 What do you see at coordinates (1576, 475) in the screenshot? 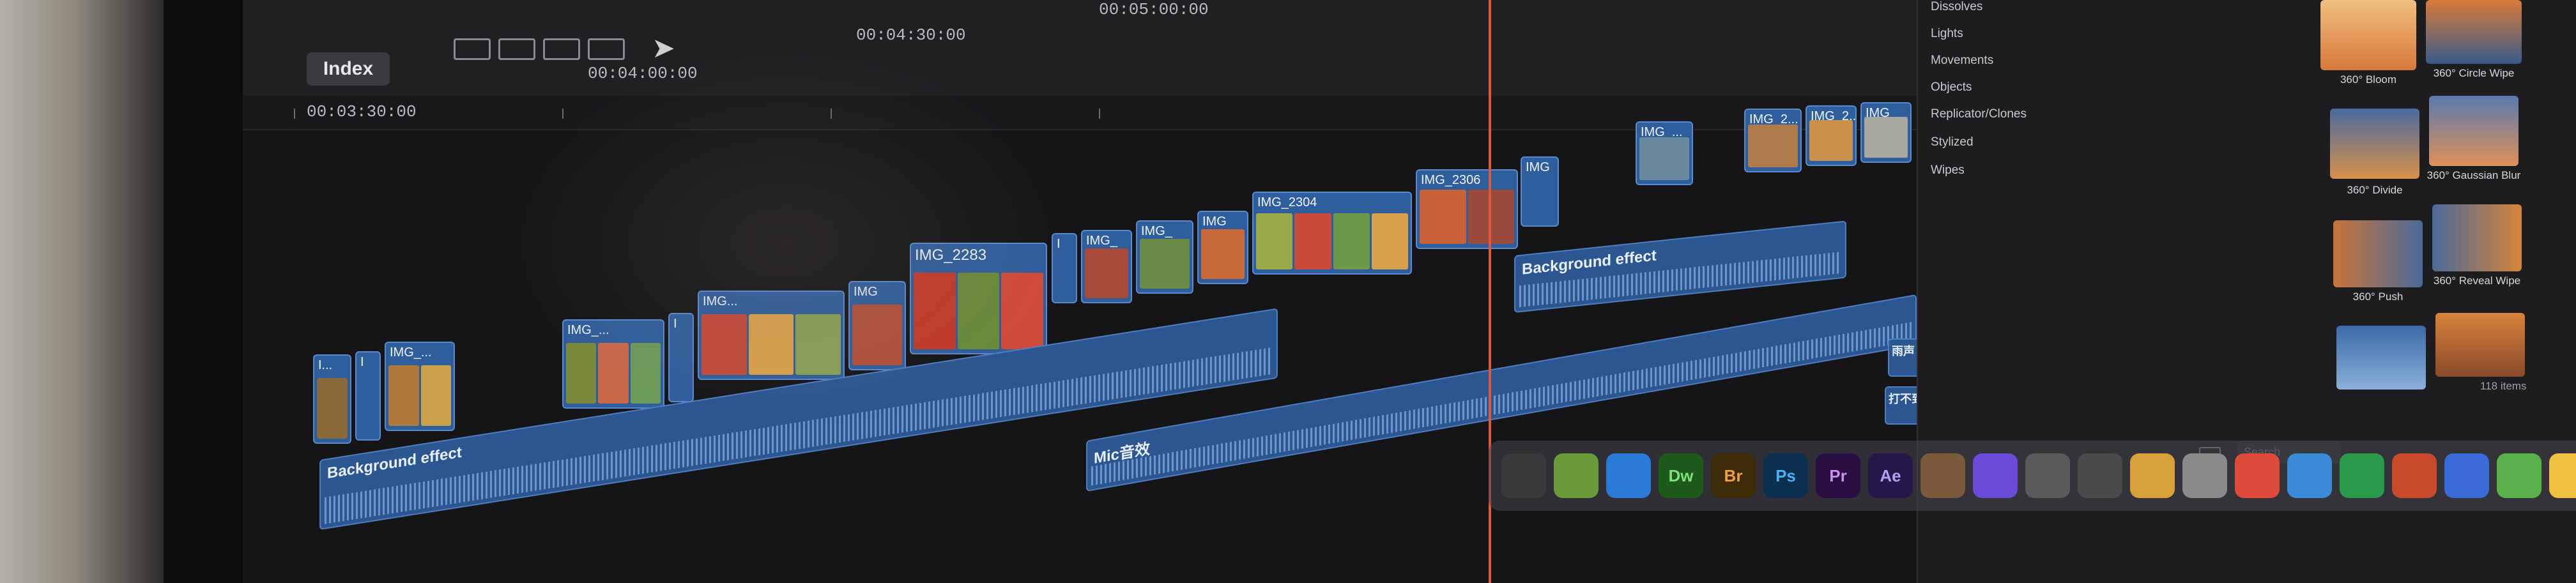
I see `minecraft-icon` at bounding box center [1576, 475].